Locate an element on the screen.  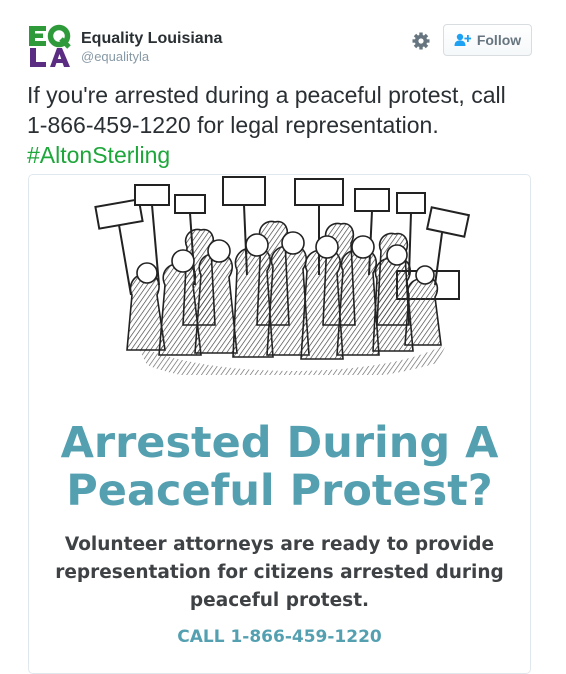
poster-headline: Peaceful Protest? is located at coordinates (279, 491).